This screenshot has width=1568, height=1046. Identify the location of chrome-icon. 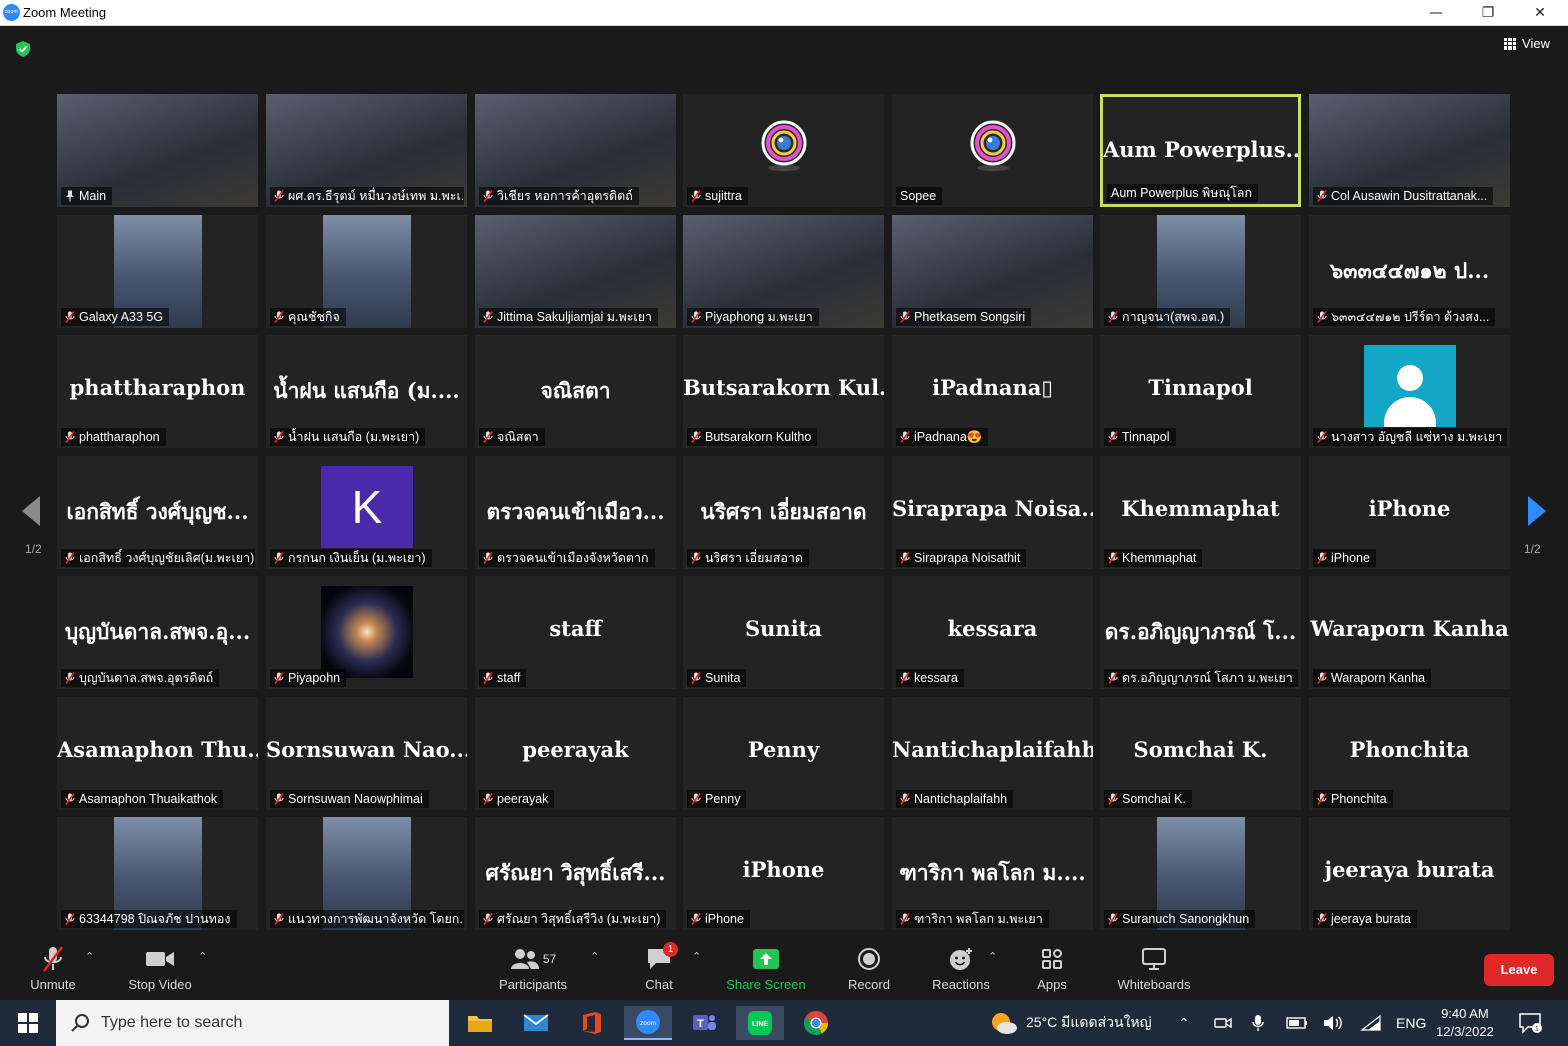
(816, 1023).